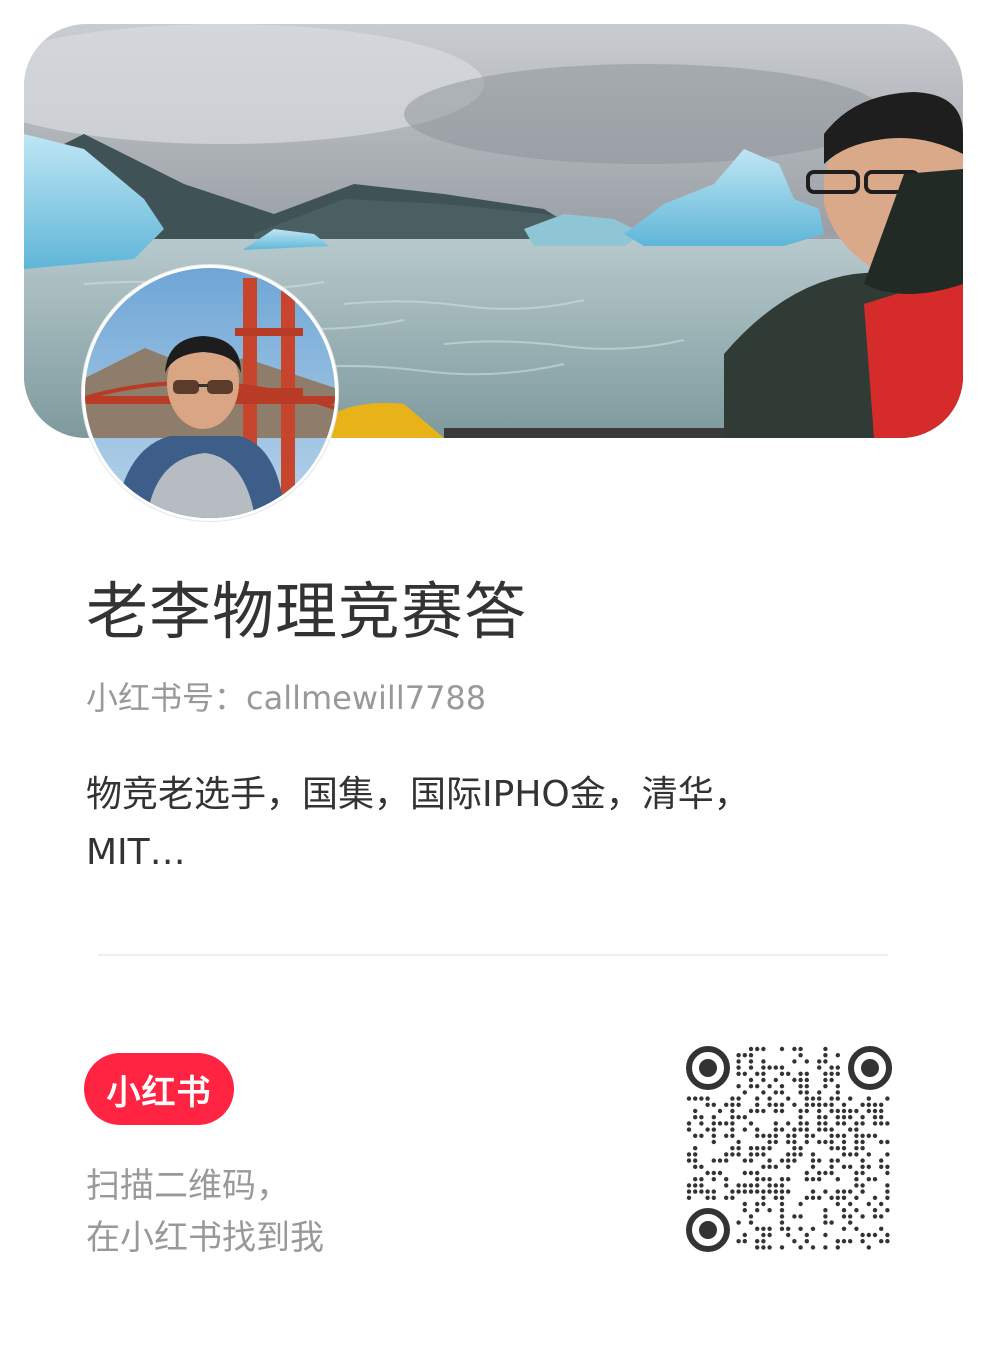 The width and height of the screenshot is (987, 1347). I want to click on xiaohongshu-logo: 小红书, so click(159, 1089).